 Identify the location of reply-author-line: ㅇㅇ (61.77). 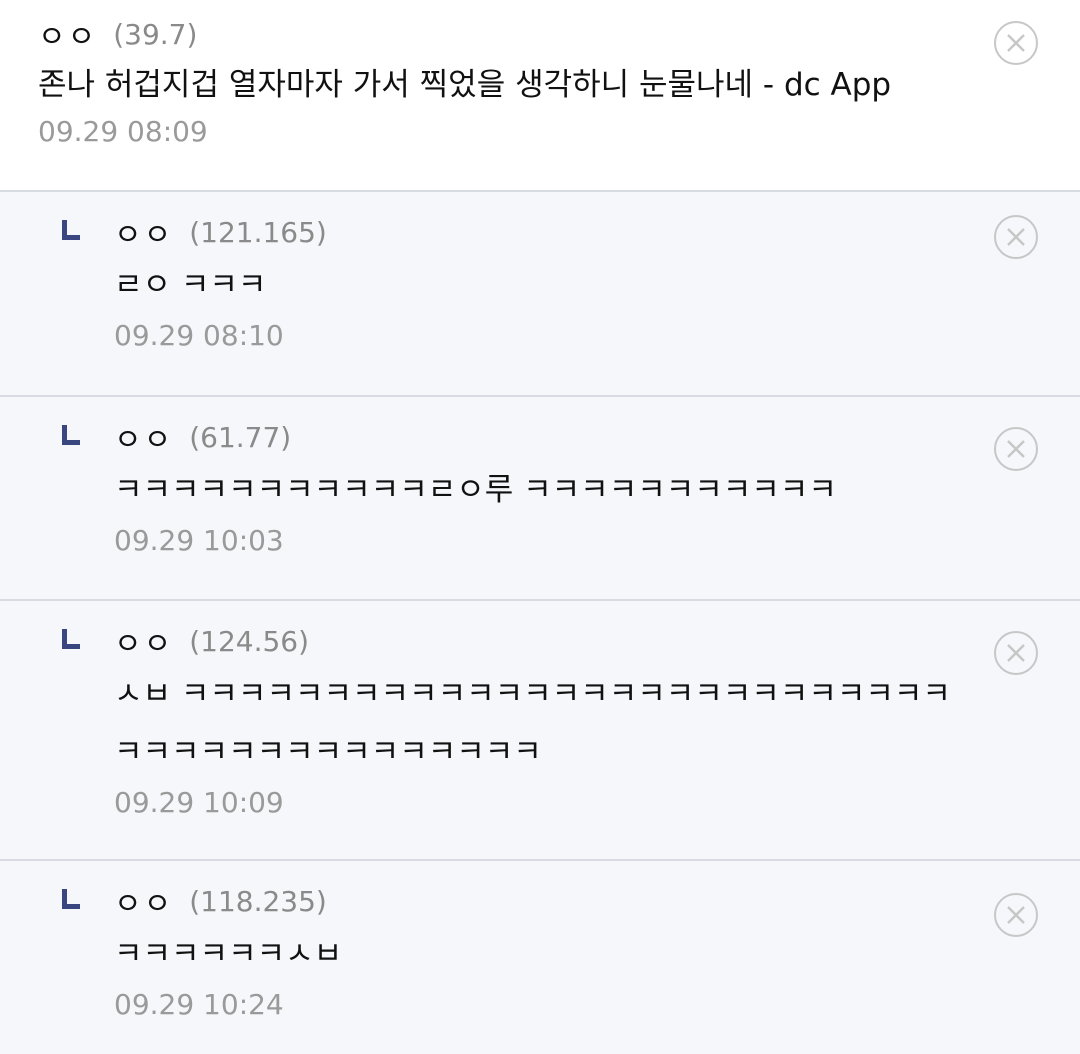
(570, 437).